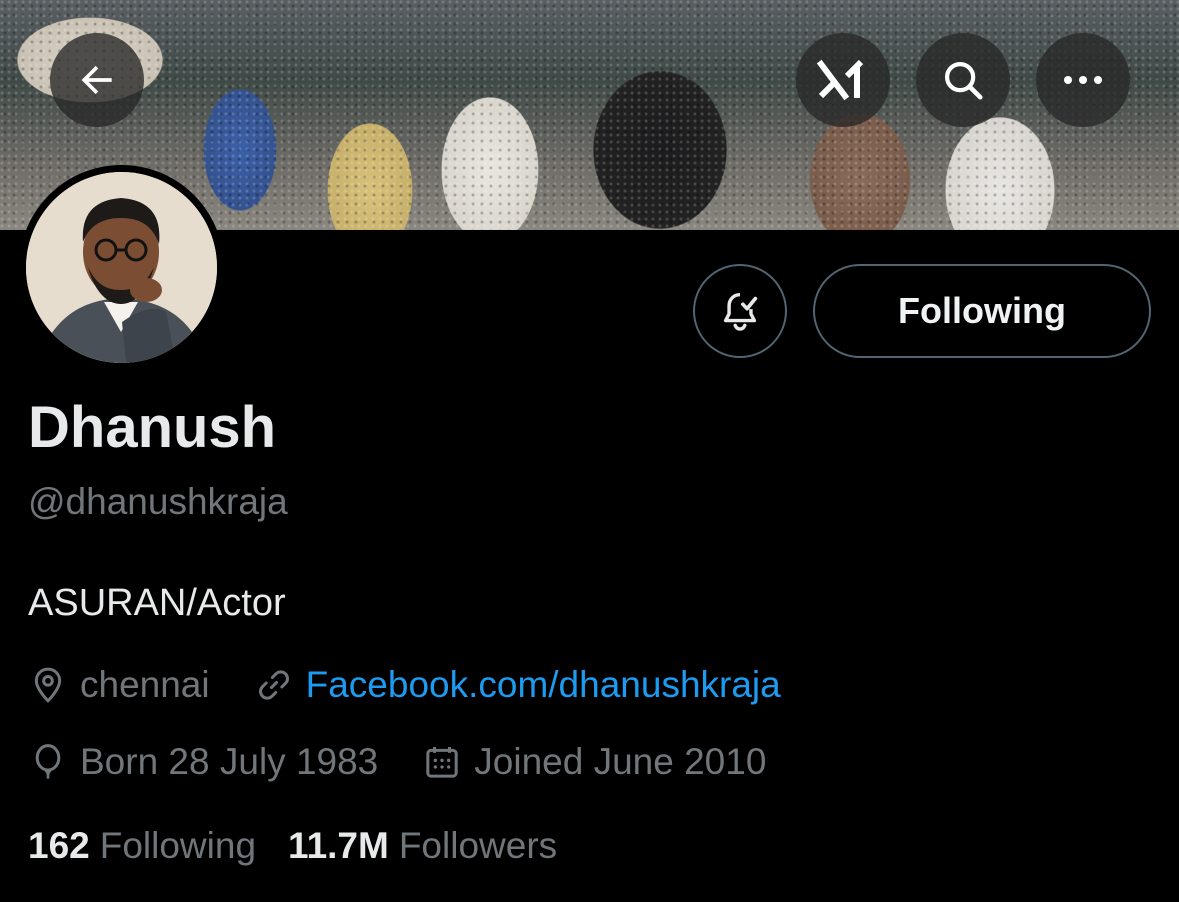  I want to click on following-button-label: Following, so click(982, 310).